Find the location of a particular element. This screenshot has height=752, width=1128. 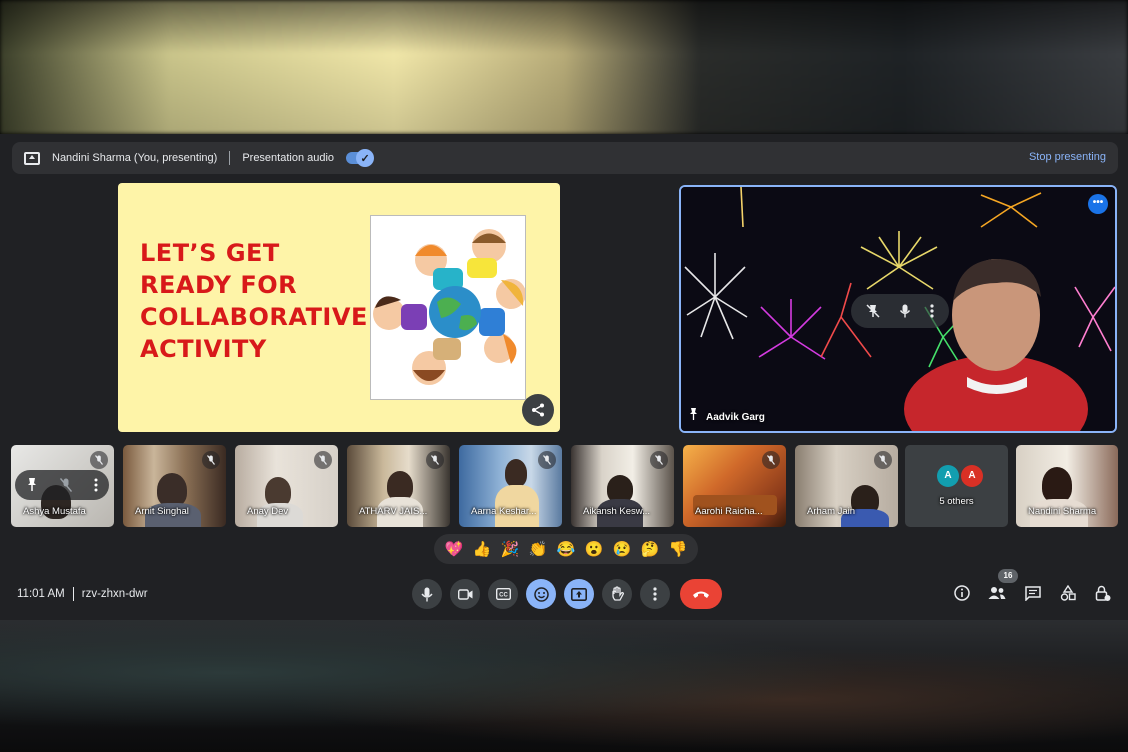

activities-shapes-icon is located at coordinates (1068, 593).